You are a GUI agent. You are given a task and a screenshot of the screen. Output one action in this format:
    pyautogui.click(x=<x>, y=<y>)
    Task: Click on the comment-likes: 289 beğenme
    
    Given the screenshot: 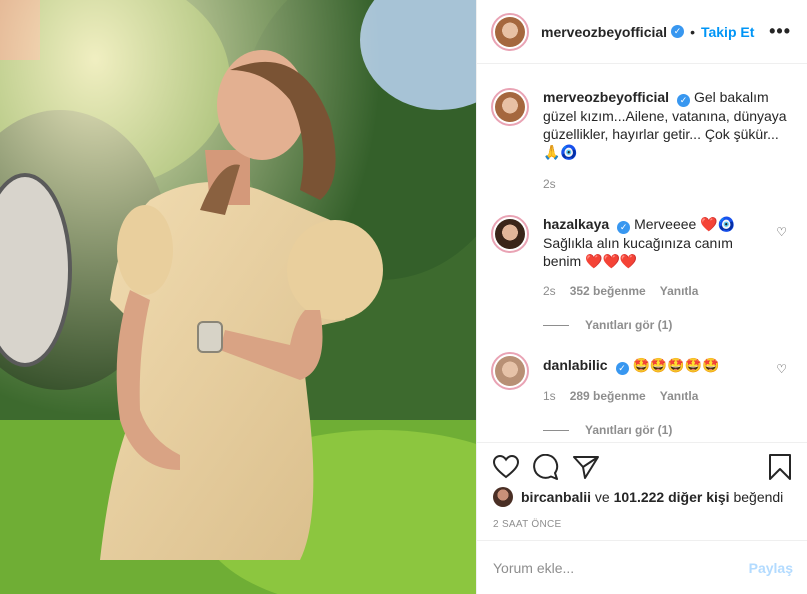 What is the action you would take?
    pyautogui.click(x=608, y=396)
    